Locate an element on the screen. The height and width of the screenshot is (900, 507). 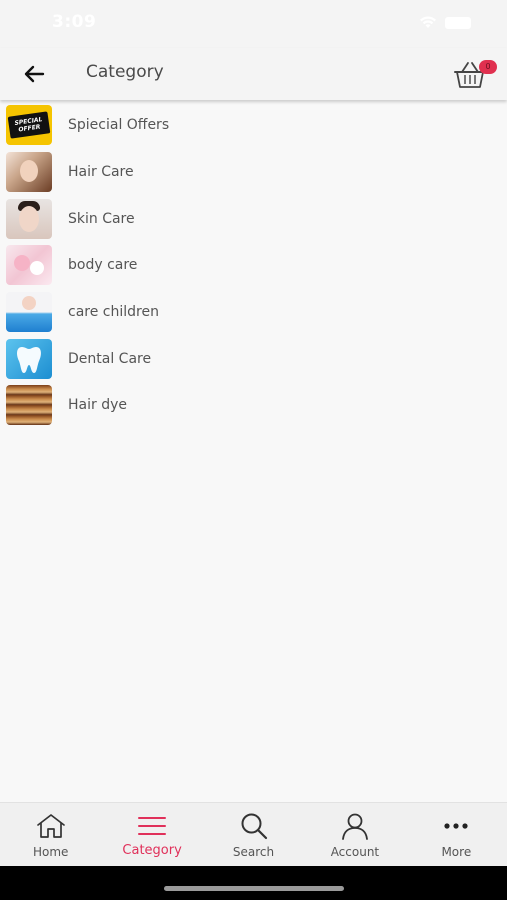
cart-count-badge: 0 is located at coordinates (488, 67).